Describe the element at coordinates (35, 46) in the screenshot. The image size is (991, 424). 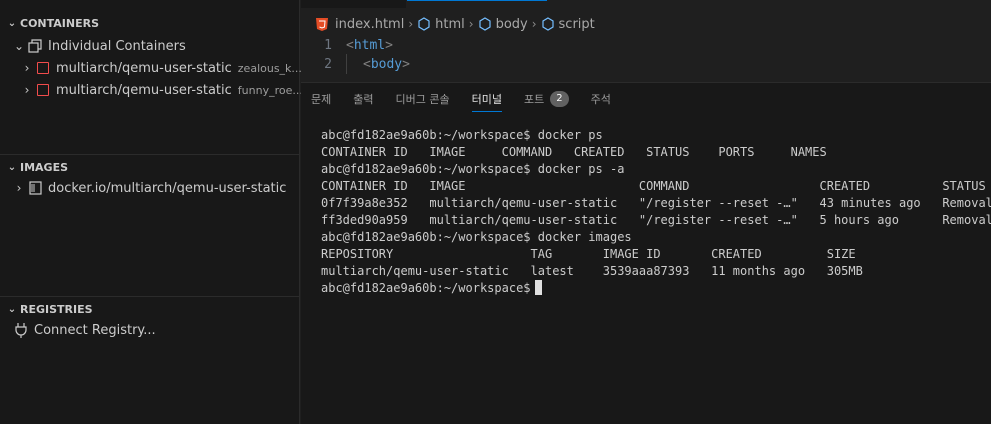
I see `group-icon` at that location.